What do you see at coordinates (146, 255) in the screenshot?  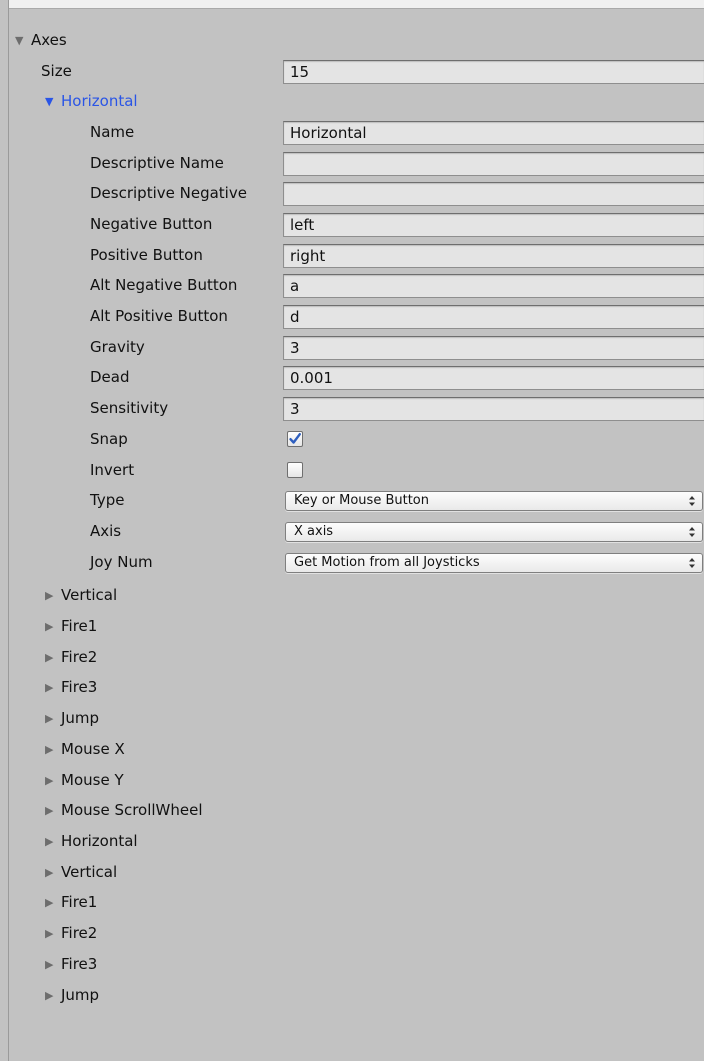 I see `positive-button-label: Positive Button` at bounding box center [146, 255].